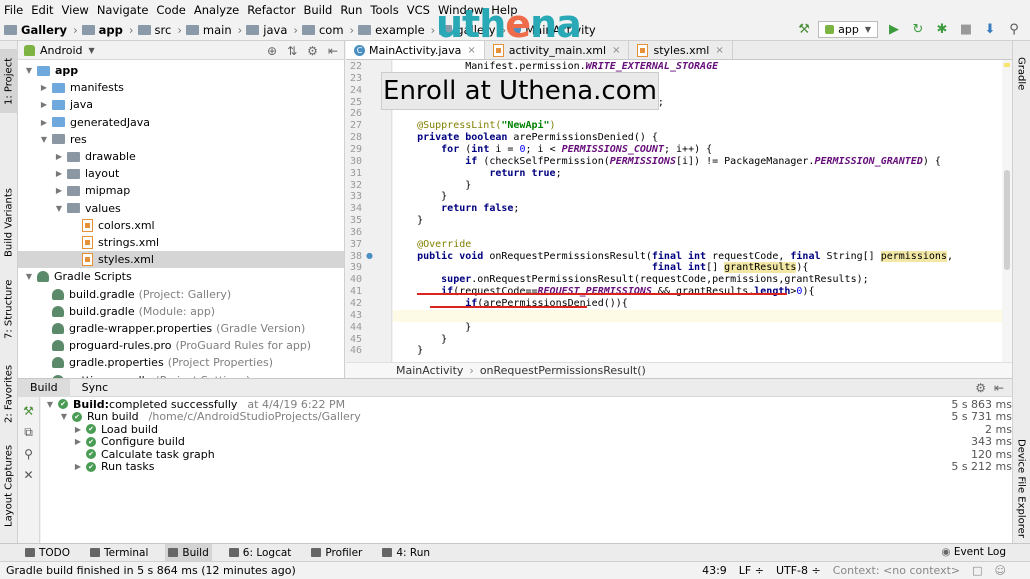  What do you see at coordinates (75, 10) in the screenshot?
I see `menu-view: View` at bounding box center [75, 10].